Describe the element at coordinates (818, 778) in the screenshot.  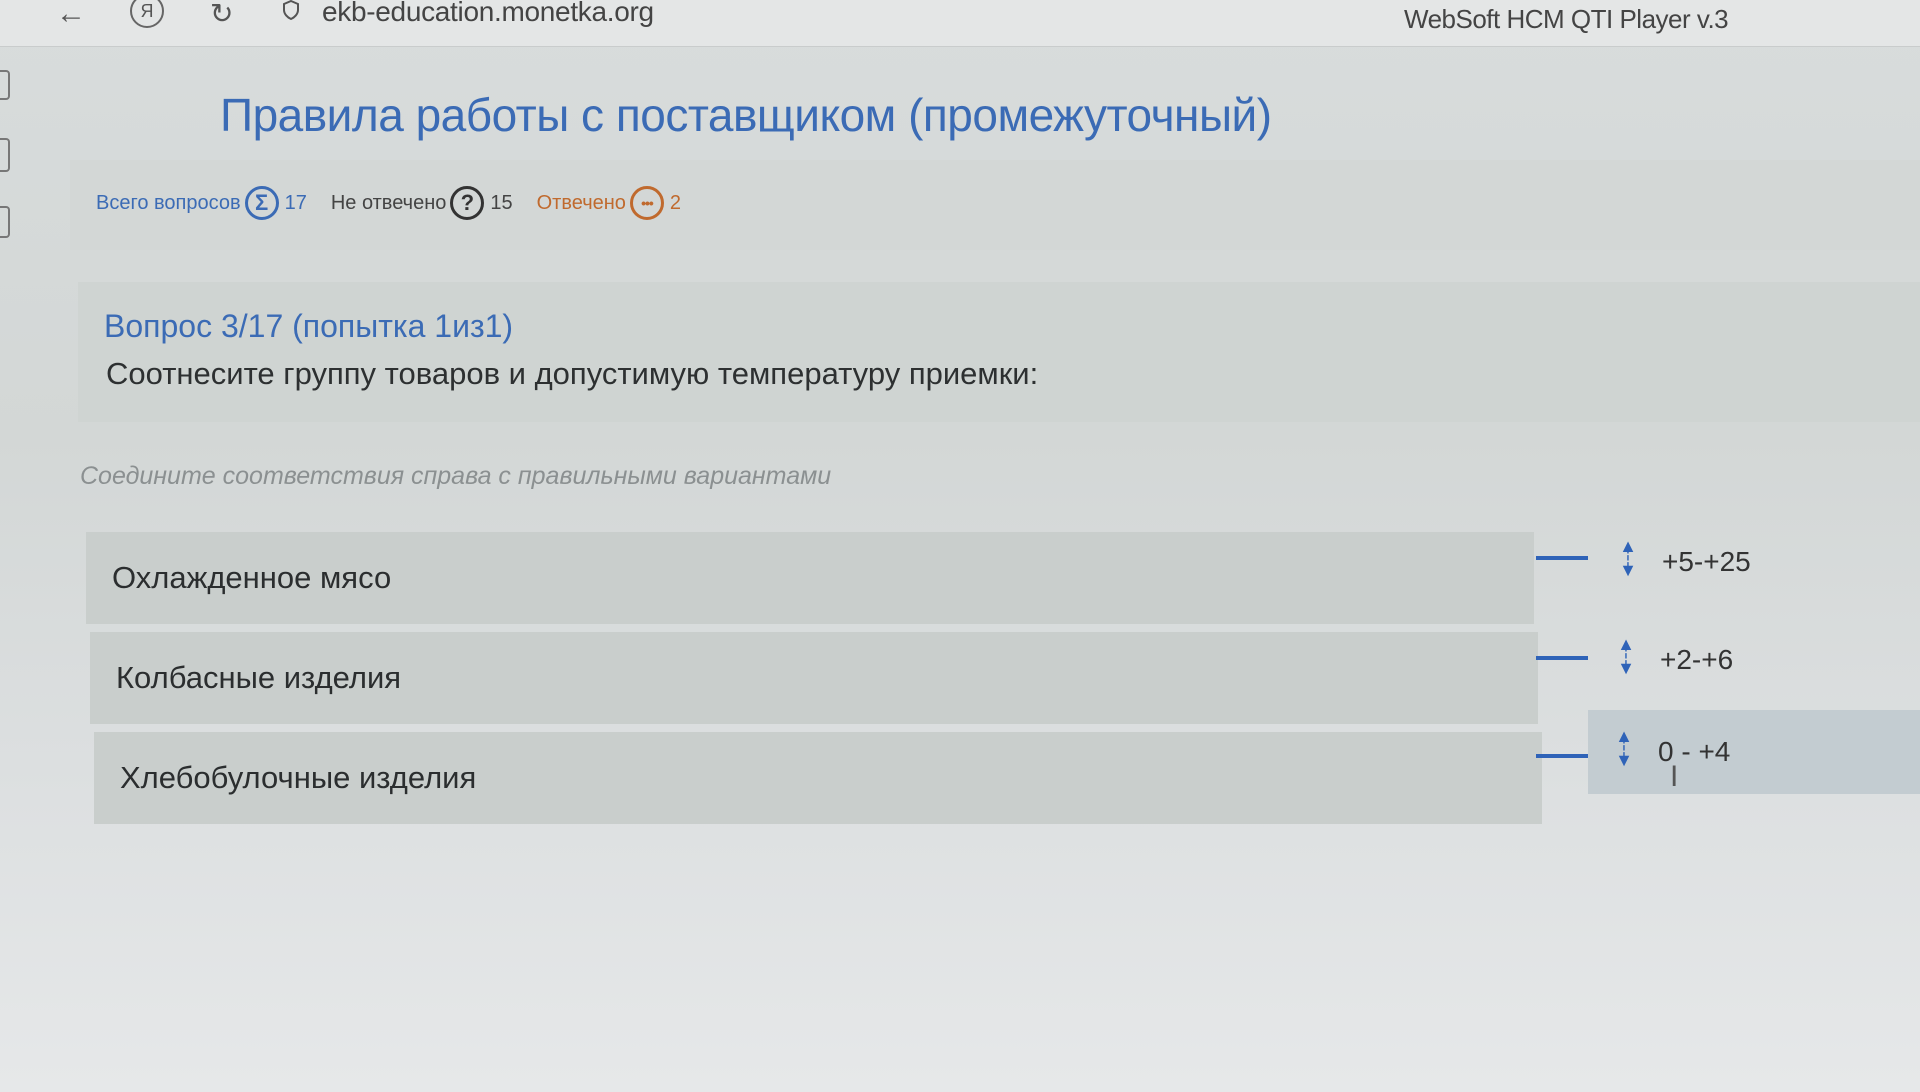
I see `match-left-item: Хлебобулочные изделия` at that location.